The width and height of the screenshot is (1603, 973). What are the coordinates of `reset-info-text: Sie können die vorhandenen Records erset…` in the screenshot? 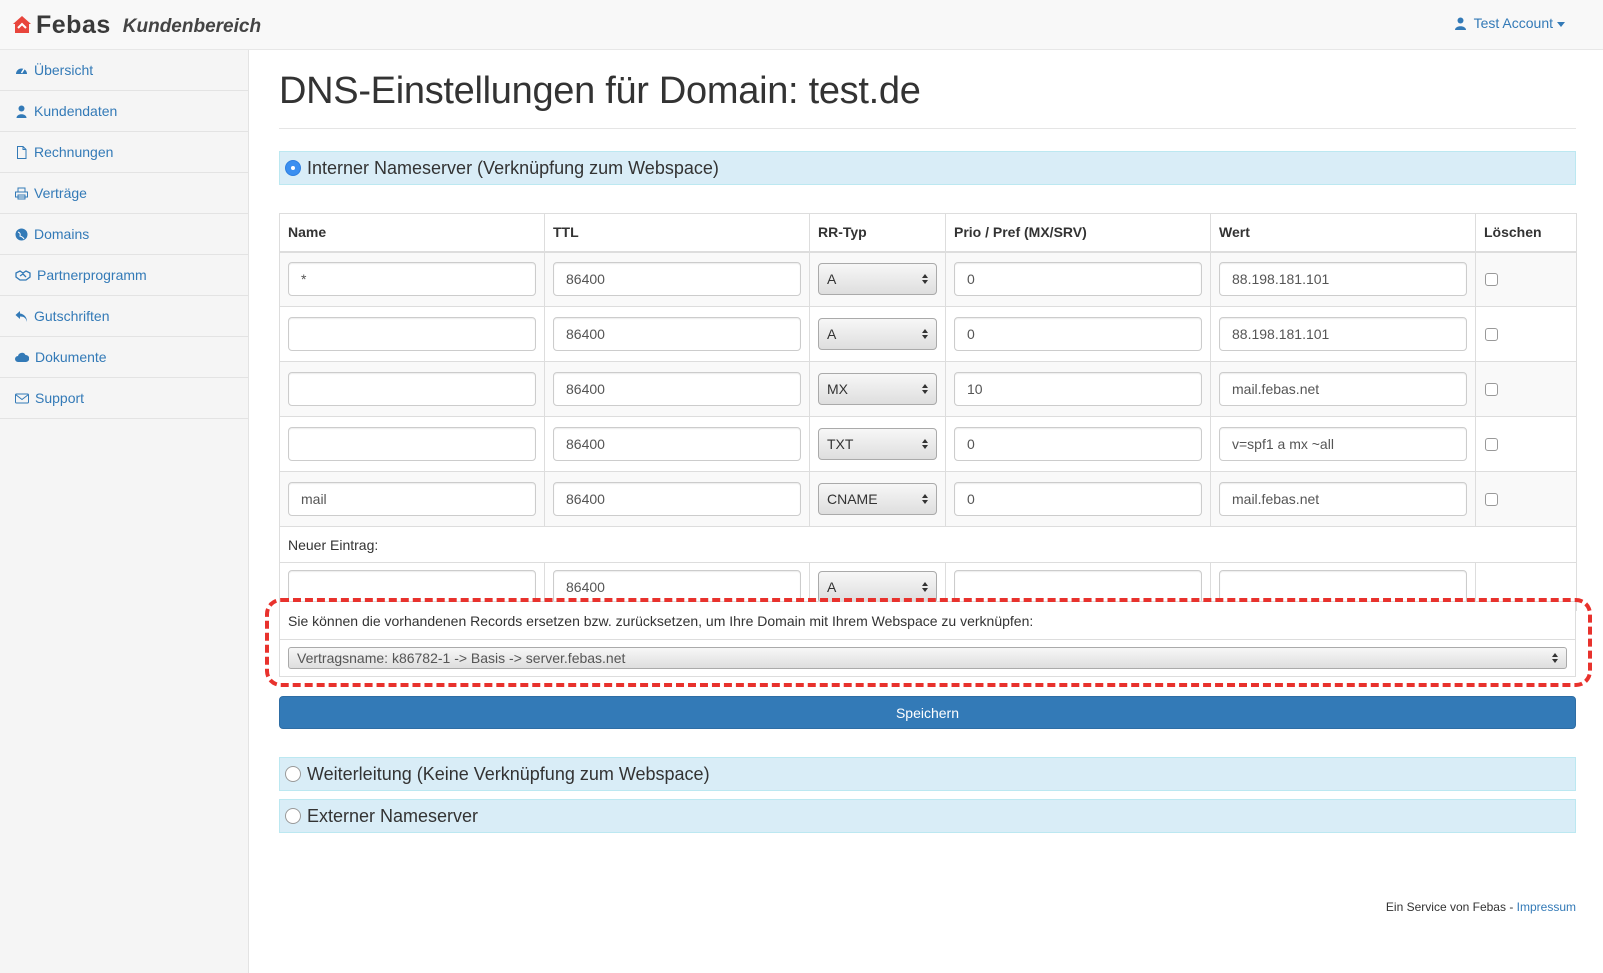 It's located at (927, 620).